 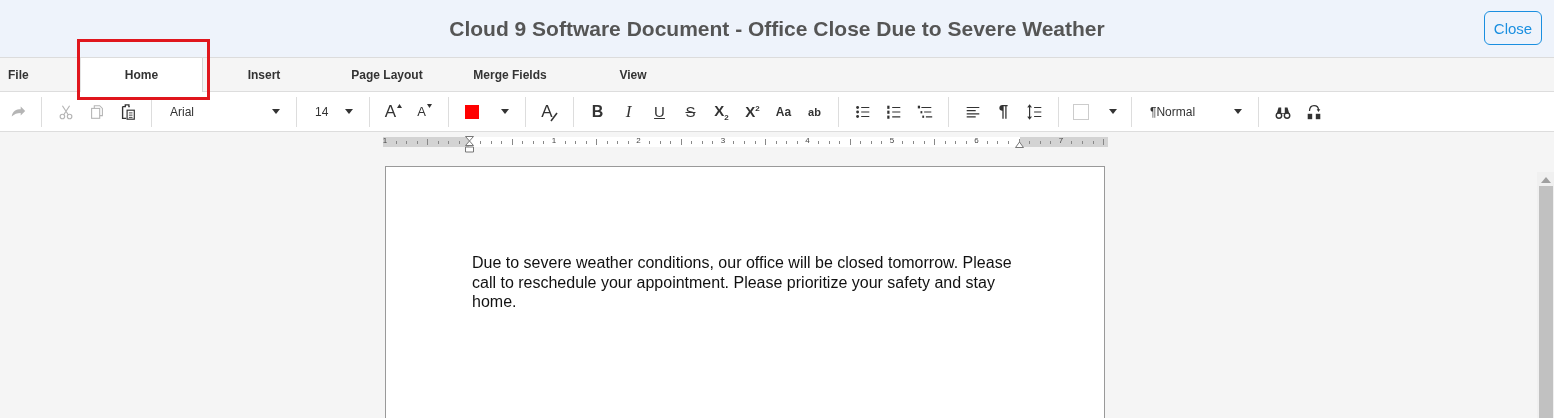 I want to click on color-swatch, so click(x=1081, y=111).